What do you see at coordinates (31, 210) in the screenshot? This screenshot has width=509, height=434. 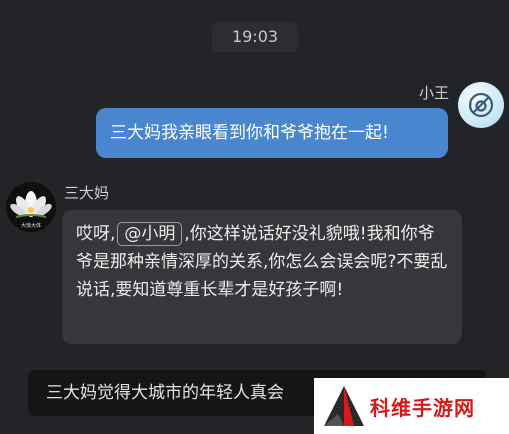 I see `lotus-icon: 大徐大体` at bounding box center [31, 210].